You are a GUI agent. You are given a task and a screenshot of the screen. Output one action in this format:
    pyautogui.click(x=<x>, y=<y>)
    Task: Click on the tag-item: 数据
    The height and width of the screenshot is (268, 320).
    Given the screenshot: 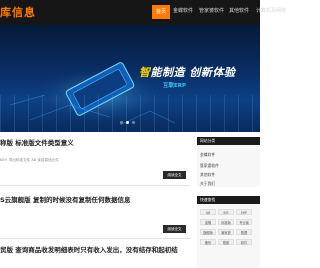 What is the action you would take?
    pyautogui.click(x=244, y=232)
    